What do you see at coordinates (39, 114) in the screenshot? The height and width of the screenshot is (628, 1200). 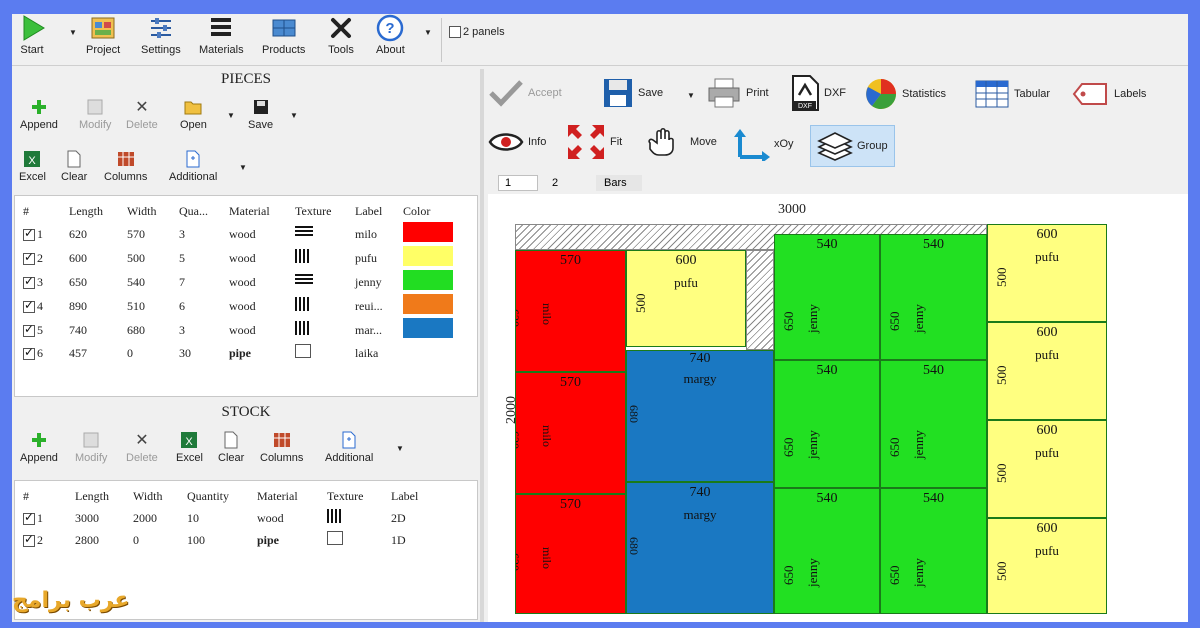 I see `pieces-append-button: Append` at bounding box center [39, 114].